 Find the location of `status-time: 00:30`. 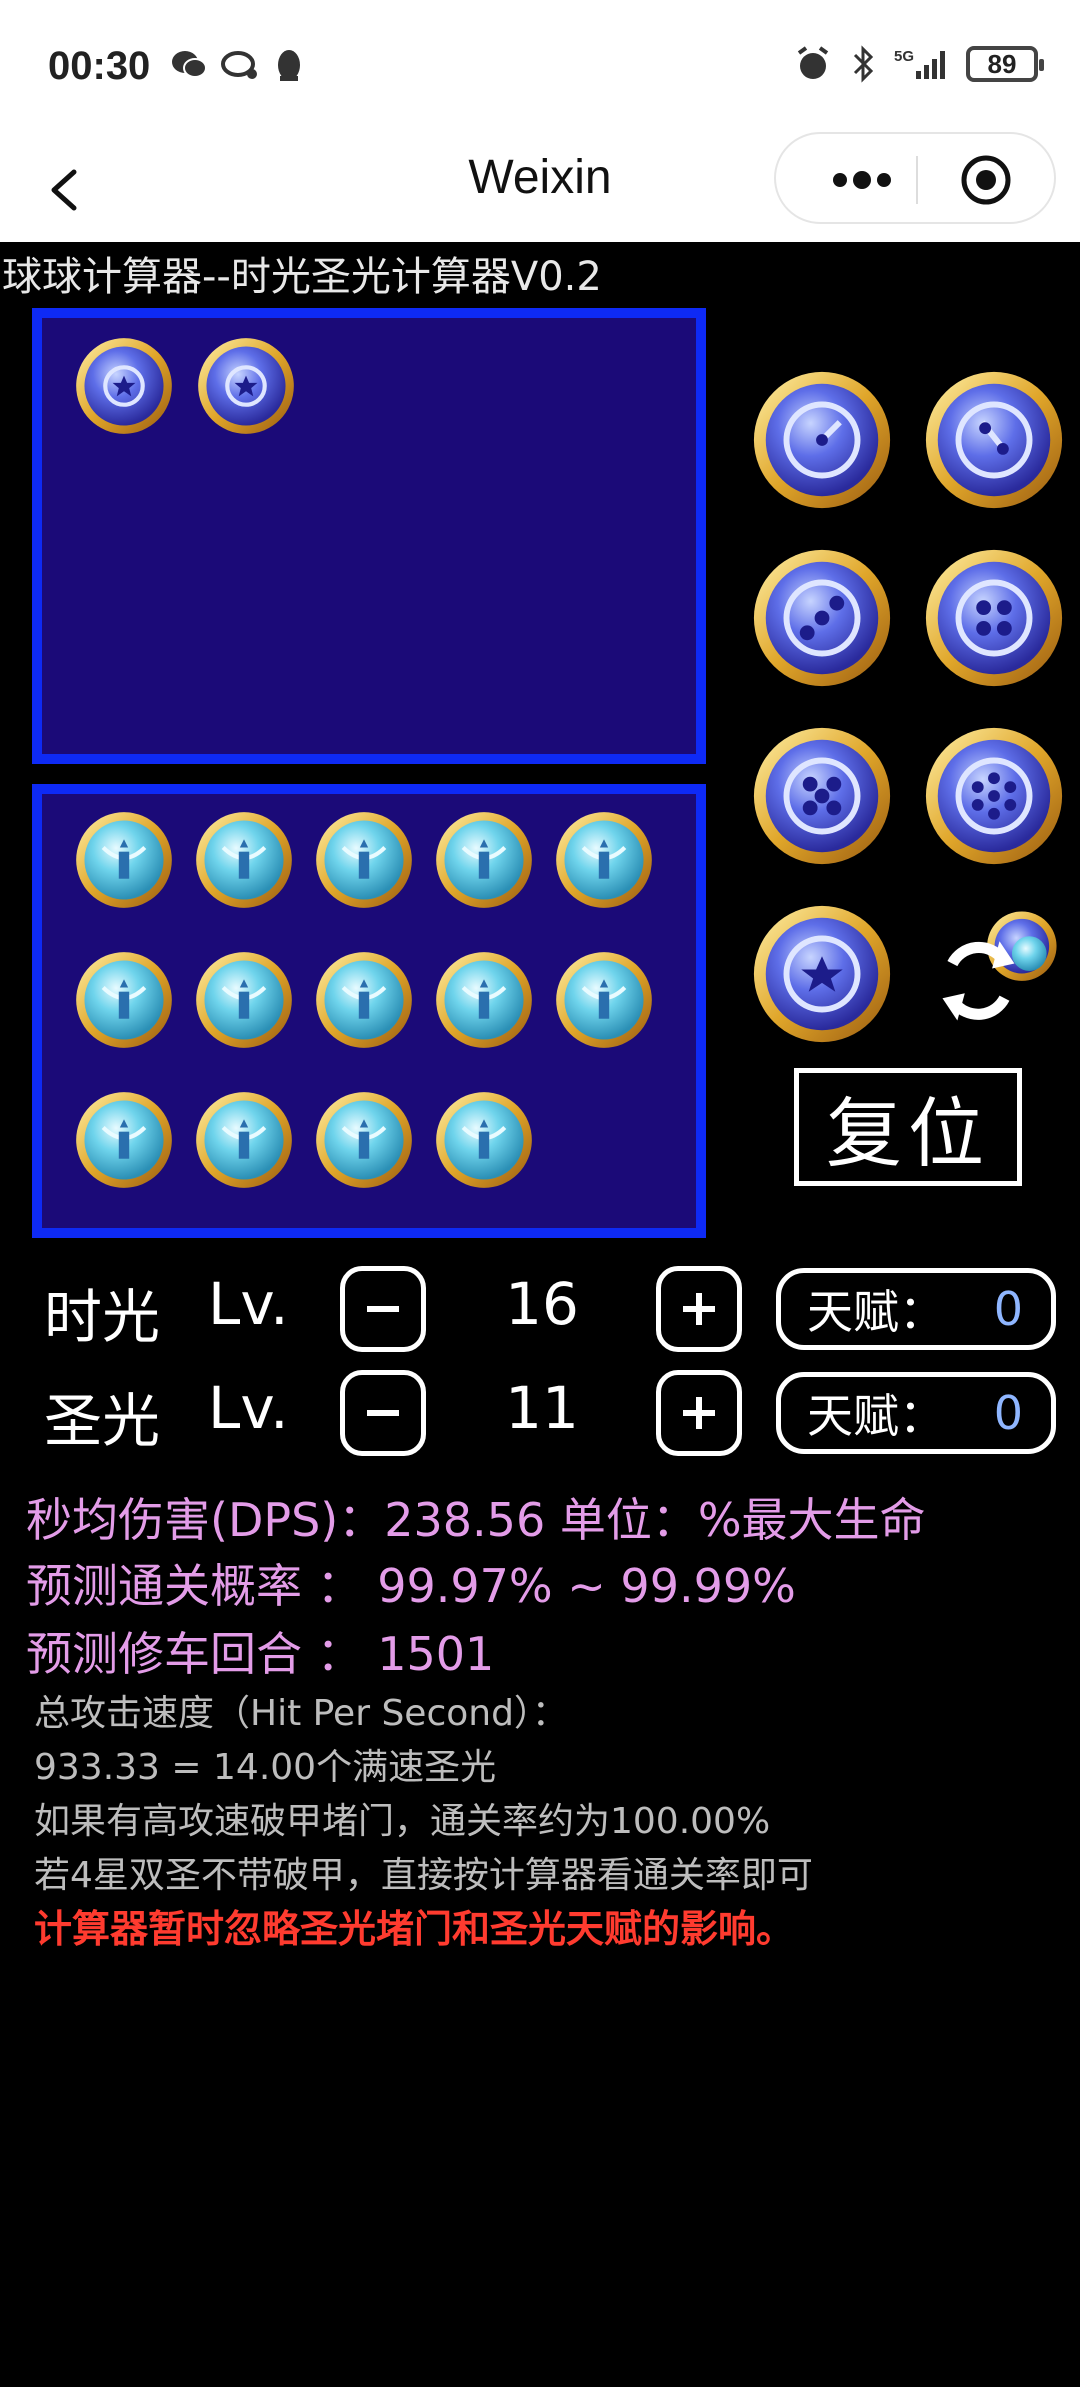

status-time: 00:30 is located at coordinates (99, 66).